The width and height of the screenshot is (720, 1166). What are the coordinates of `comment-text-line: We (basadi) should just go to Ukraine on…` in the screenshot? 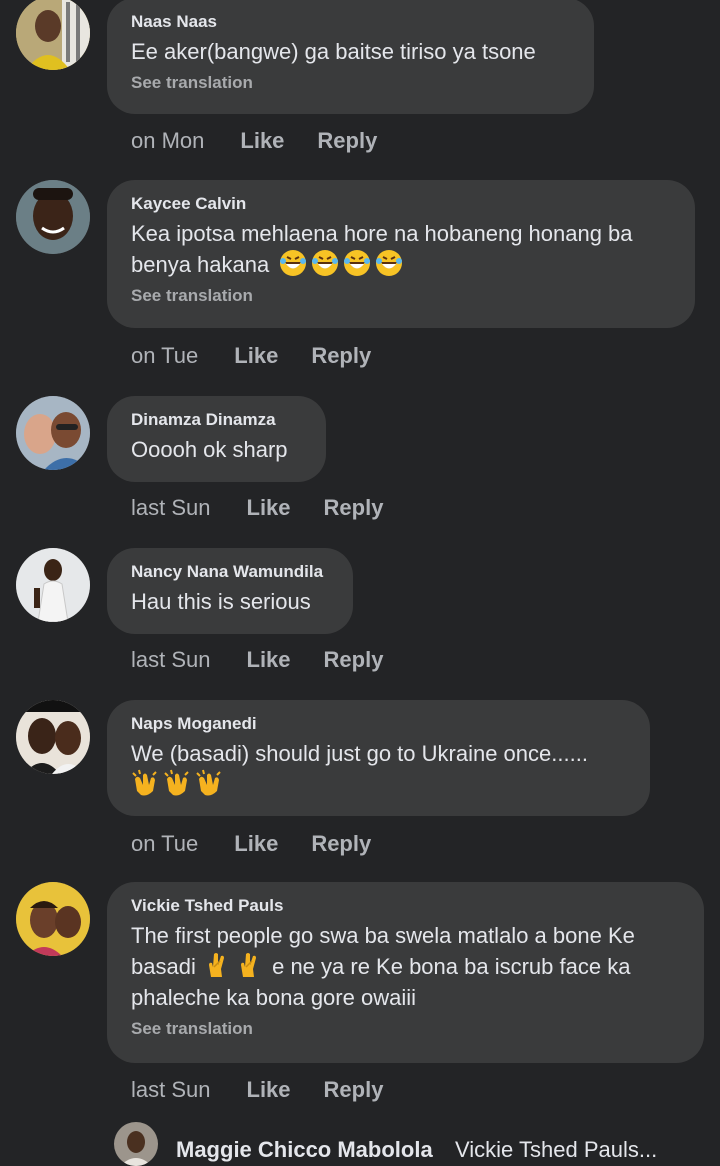 It's located at (359, 753).